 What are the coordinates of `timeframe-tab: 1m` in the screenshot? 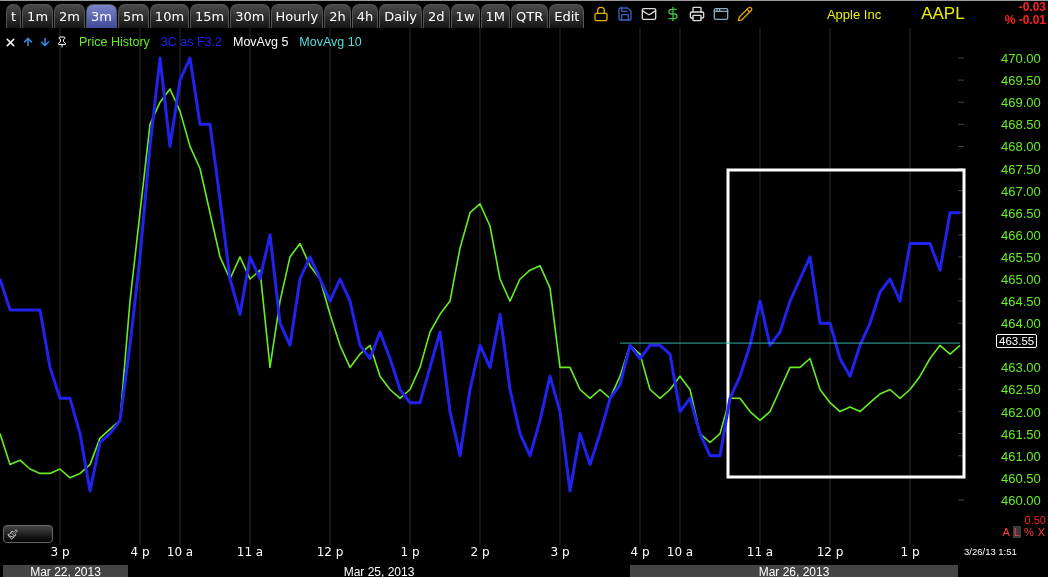 It's located at (38, 16).